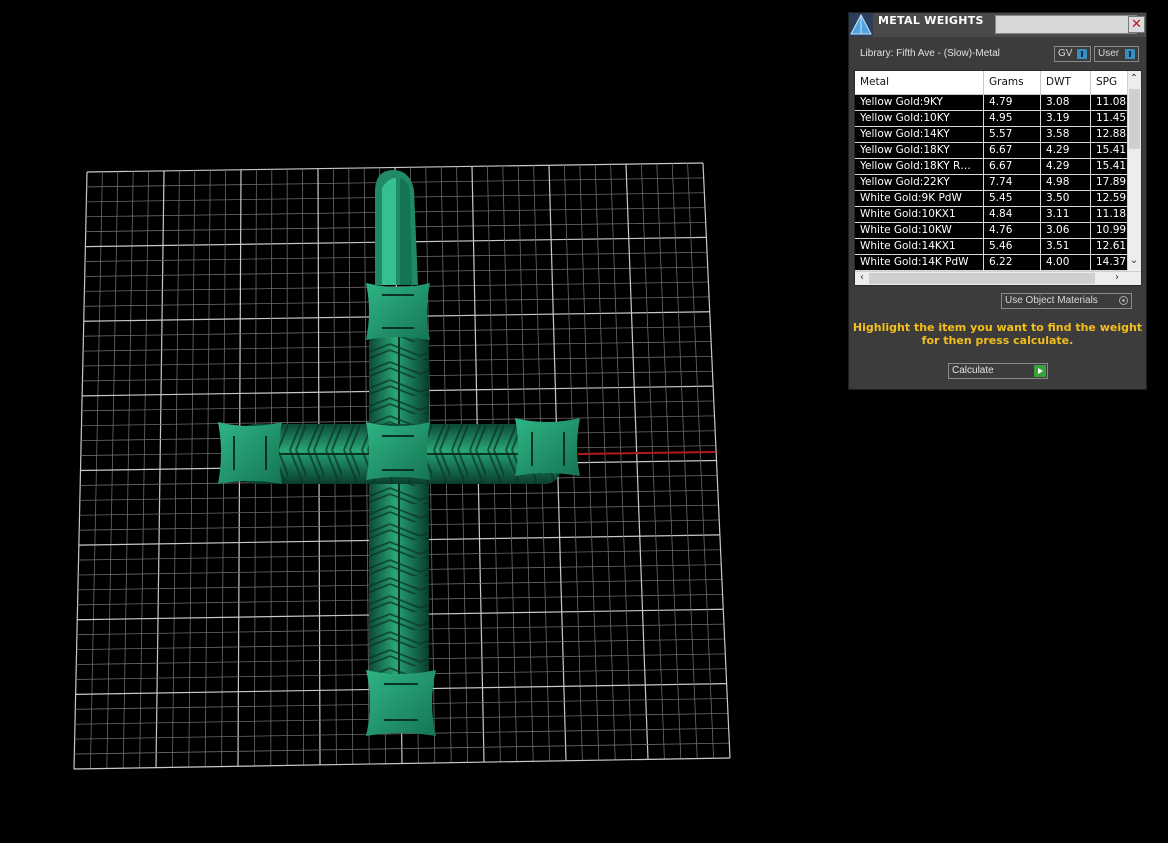 The width and height of the screenshot is (1168, 843). What do you see at coordinates (1111, 134) in the screenshot?
I see `cell-spg: 12.88` at bounding box center [1111, 134].